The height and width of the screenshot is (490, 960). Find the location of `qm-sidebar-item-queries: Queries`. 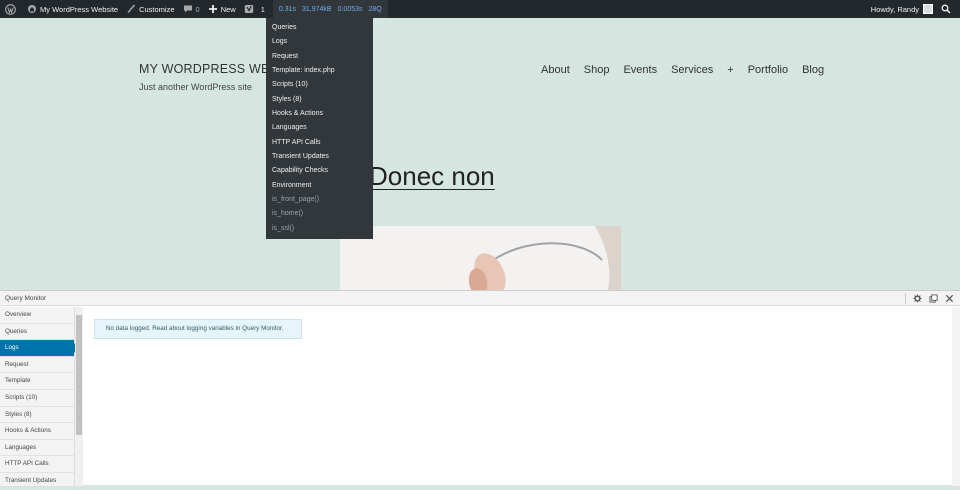

qm-sidebar-item-queries: Queries is located at coordinates (37, 332).